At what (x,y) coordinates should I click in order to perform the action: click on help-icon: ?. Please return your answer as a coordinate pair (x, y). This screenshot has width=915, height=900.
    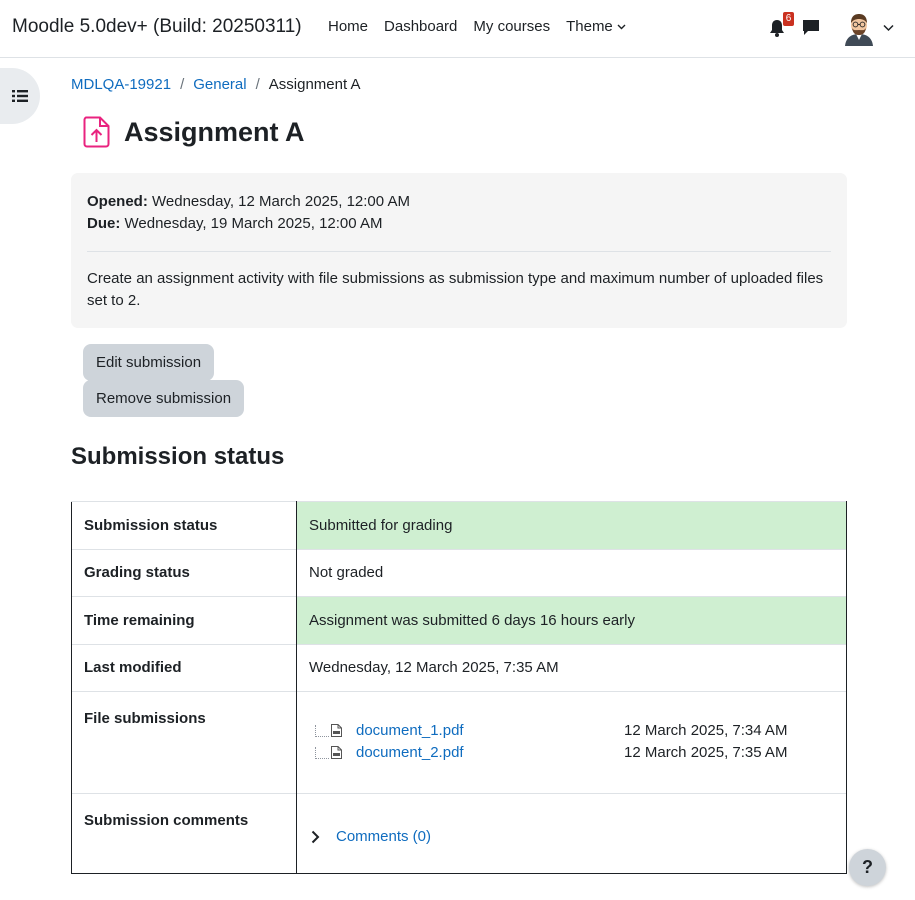
    Looking at the image, I should click on (867, 867).